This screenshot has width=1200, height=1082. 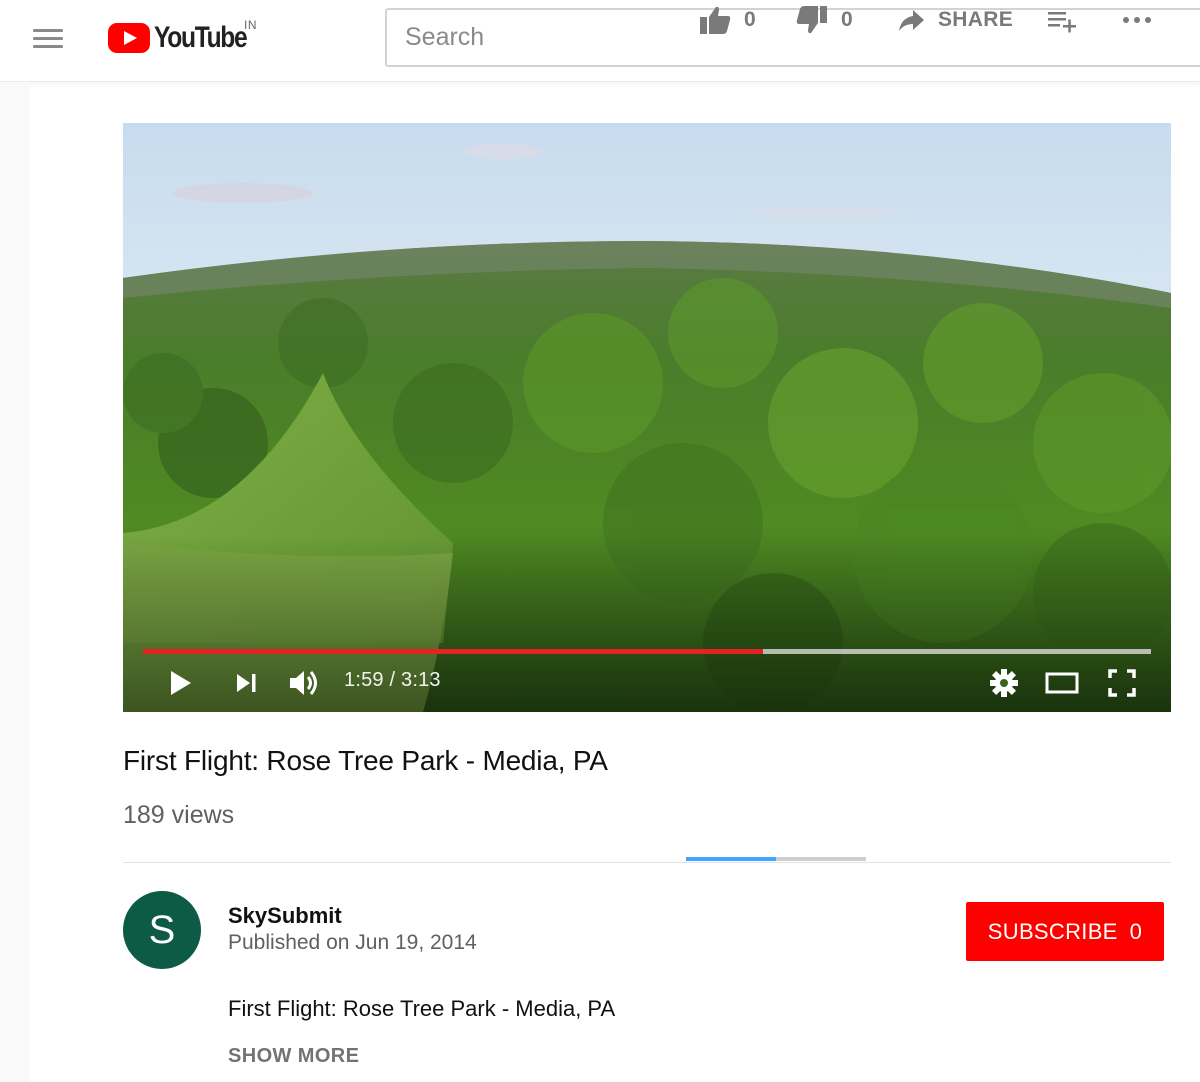 What do you see at coordinates (181, 683) in the screenshot?
I see `play-icon` at bounding box center [181, 683].